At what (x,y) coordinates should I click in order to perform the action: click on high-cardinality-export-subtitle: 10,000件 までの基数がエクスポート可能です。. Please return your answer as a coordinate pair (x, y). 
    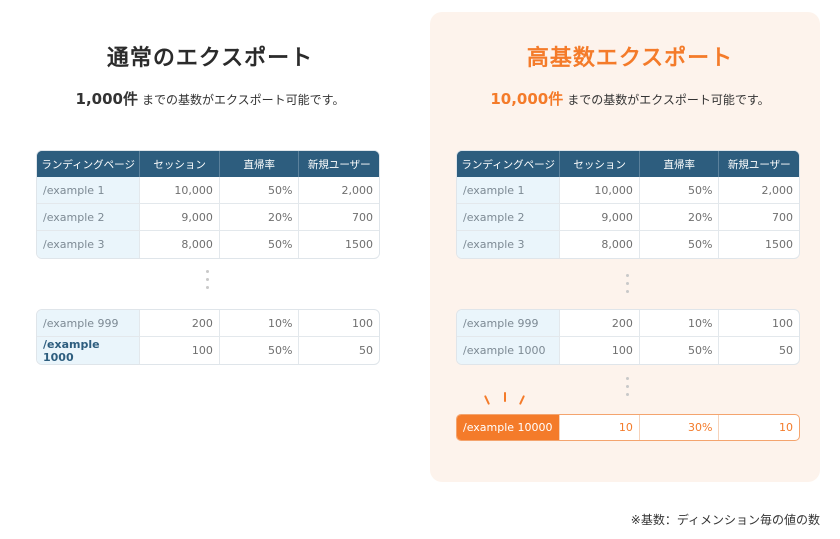
    Looking at the image, I should click on (630, 98).